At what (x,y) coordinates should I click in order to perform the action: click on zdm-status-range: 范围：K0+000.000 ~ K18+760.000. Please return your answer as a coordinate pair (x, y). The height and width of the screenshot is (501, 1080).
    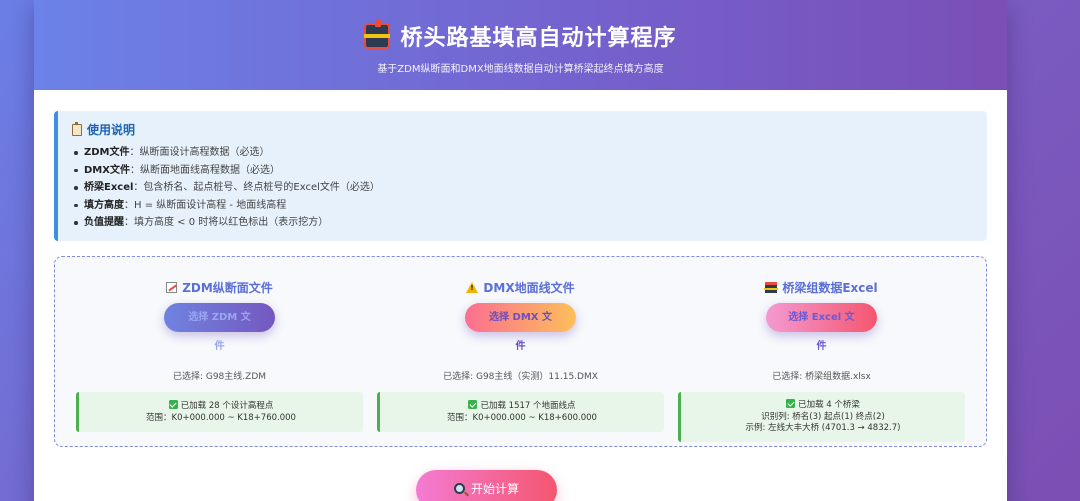
    Looking at the image, I should click on (221, 417).